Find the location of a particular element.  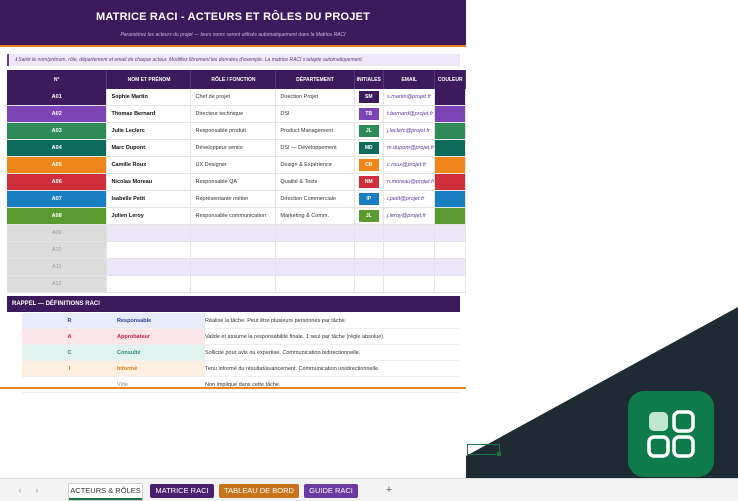

tab-tableau-de-bord: TABLEAU DE BORD is located at coordinates (259, 491).